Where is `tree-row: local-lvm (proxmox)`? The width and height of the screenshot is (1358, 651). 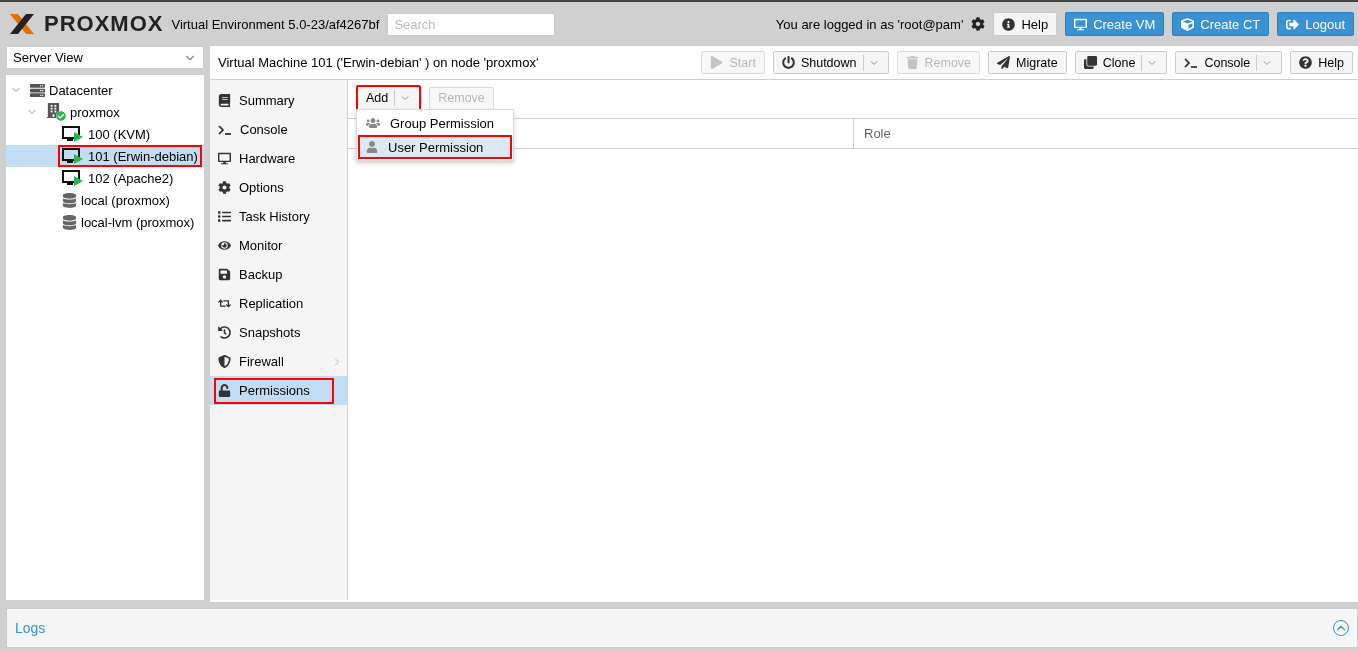 tree-row: local-lvm (proxmox) is located at coordinates (105, 222).